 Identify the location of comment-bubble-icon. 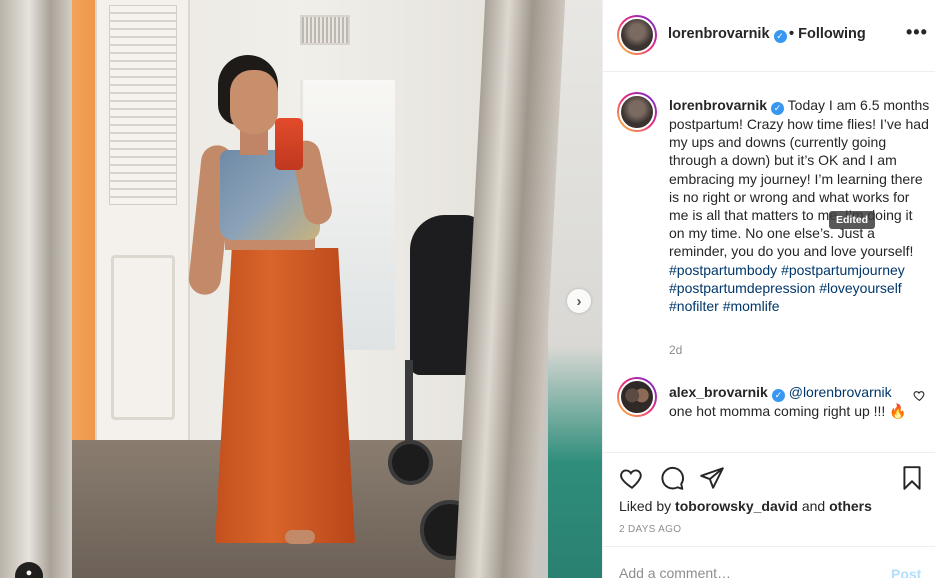
(672, 478).